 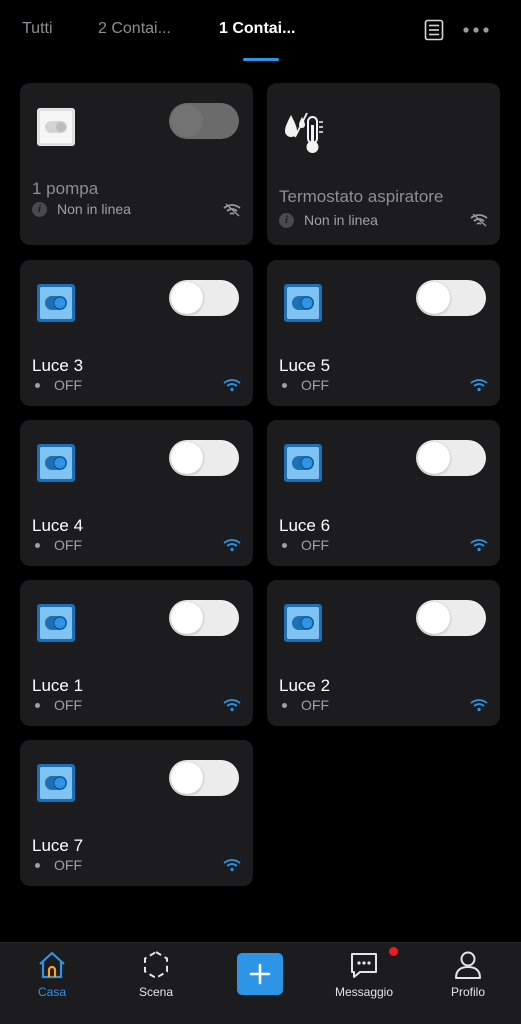 What do you see at coordinates (58, 525) in the screenshot?
I see `device-name: Luce 4` at bounding box center [58, 525].